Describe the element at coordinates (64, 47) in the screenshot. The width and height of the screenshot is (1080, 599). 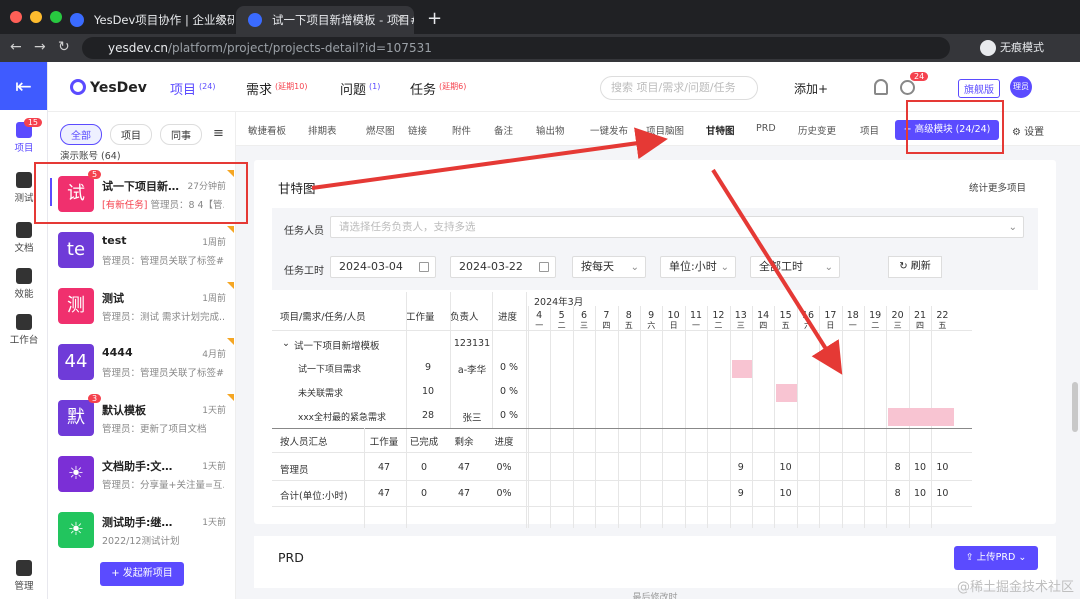
I see `reload-icon: ↻` at that location.